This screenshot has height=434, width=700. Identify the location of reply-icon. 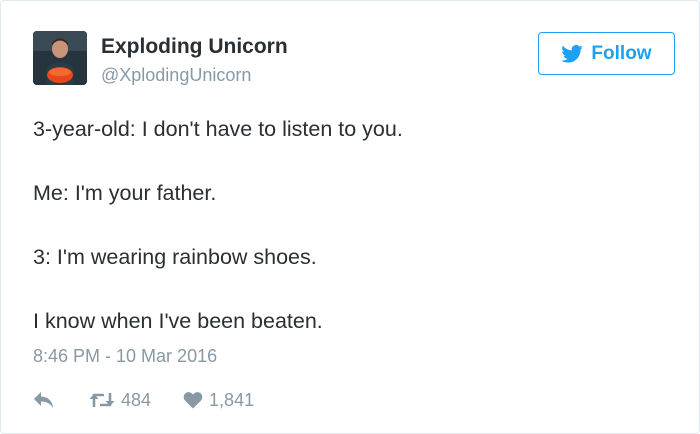
(43, 400).